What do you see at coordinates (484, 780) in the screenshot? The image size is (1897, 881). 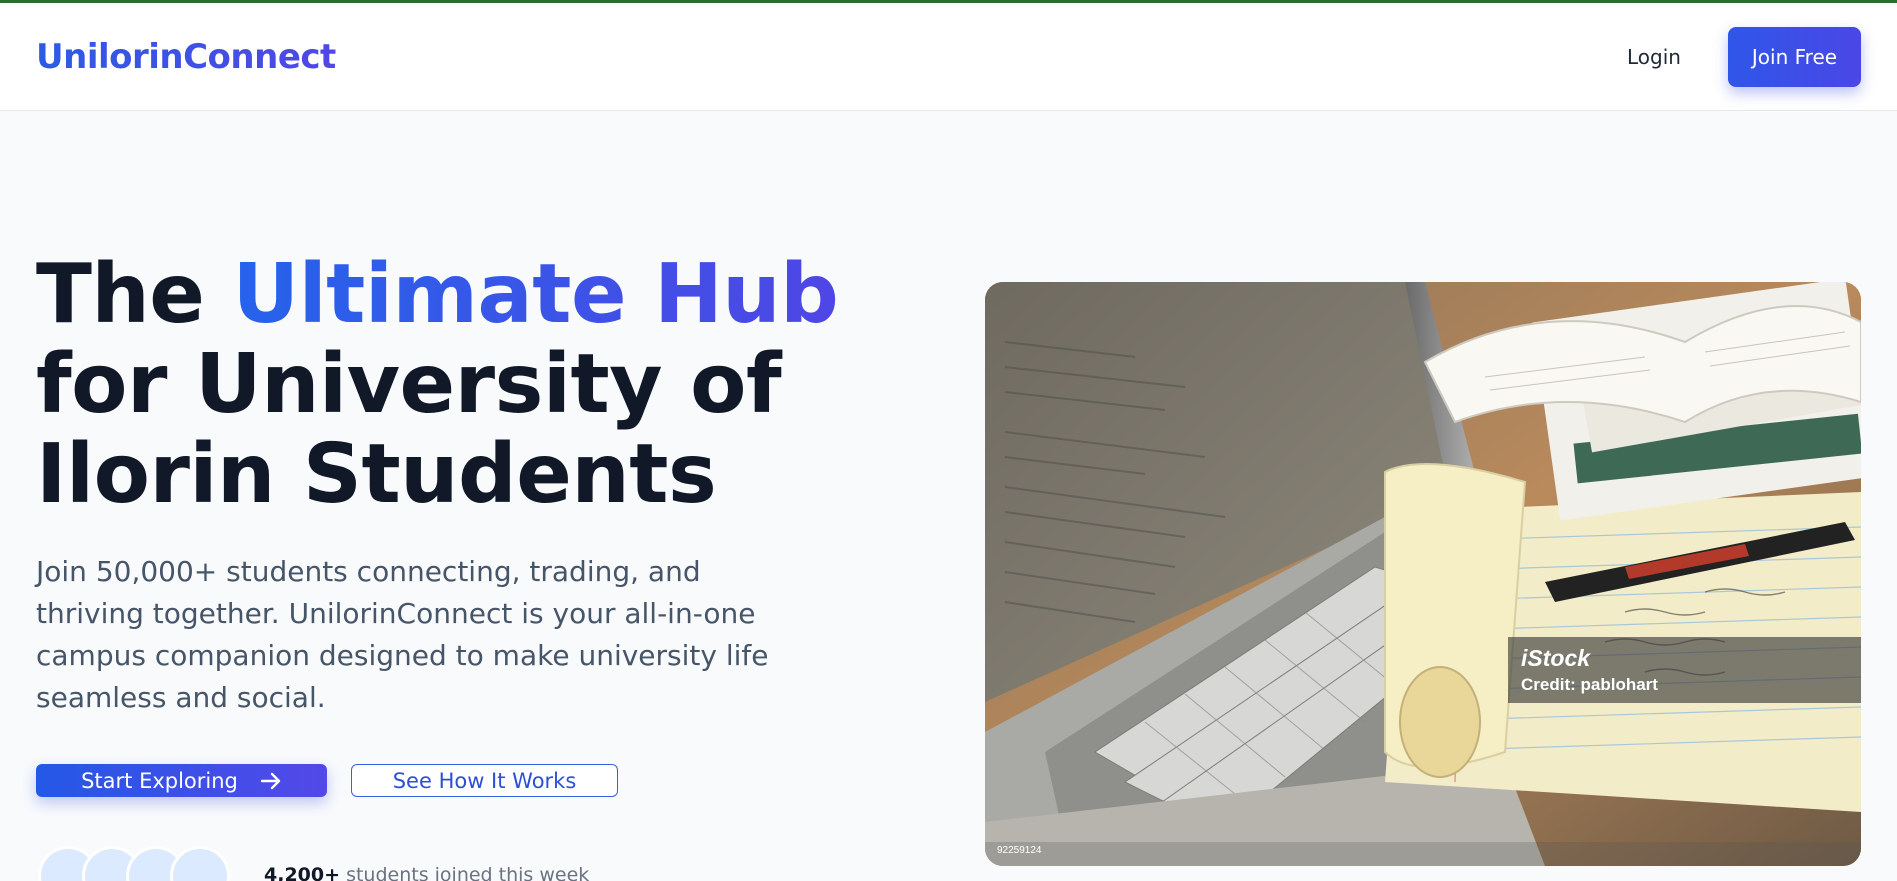 I see `see-how-it-works-button: See How It Works` at bounding box center [484, 780].